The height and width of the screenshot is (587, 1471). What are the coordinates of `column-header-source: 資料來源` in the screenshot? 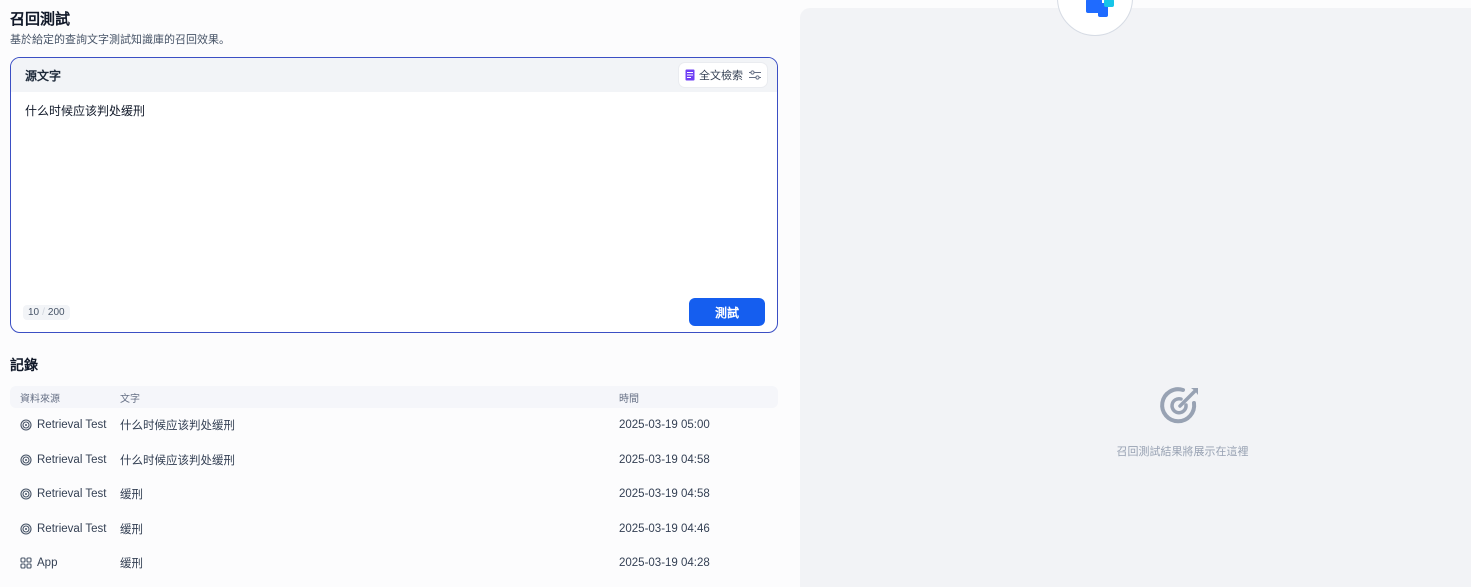 It's located at (40, 399).